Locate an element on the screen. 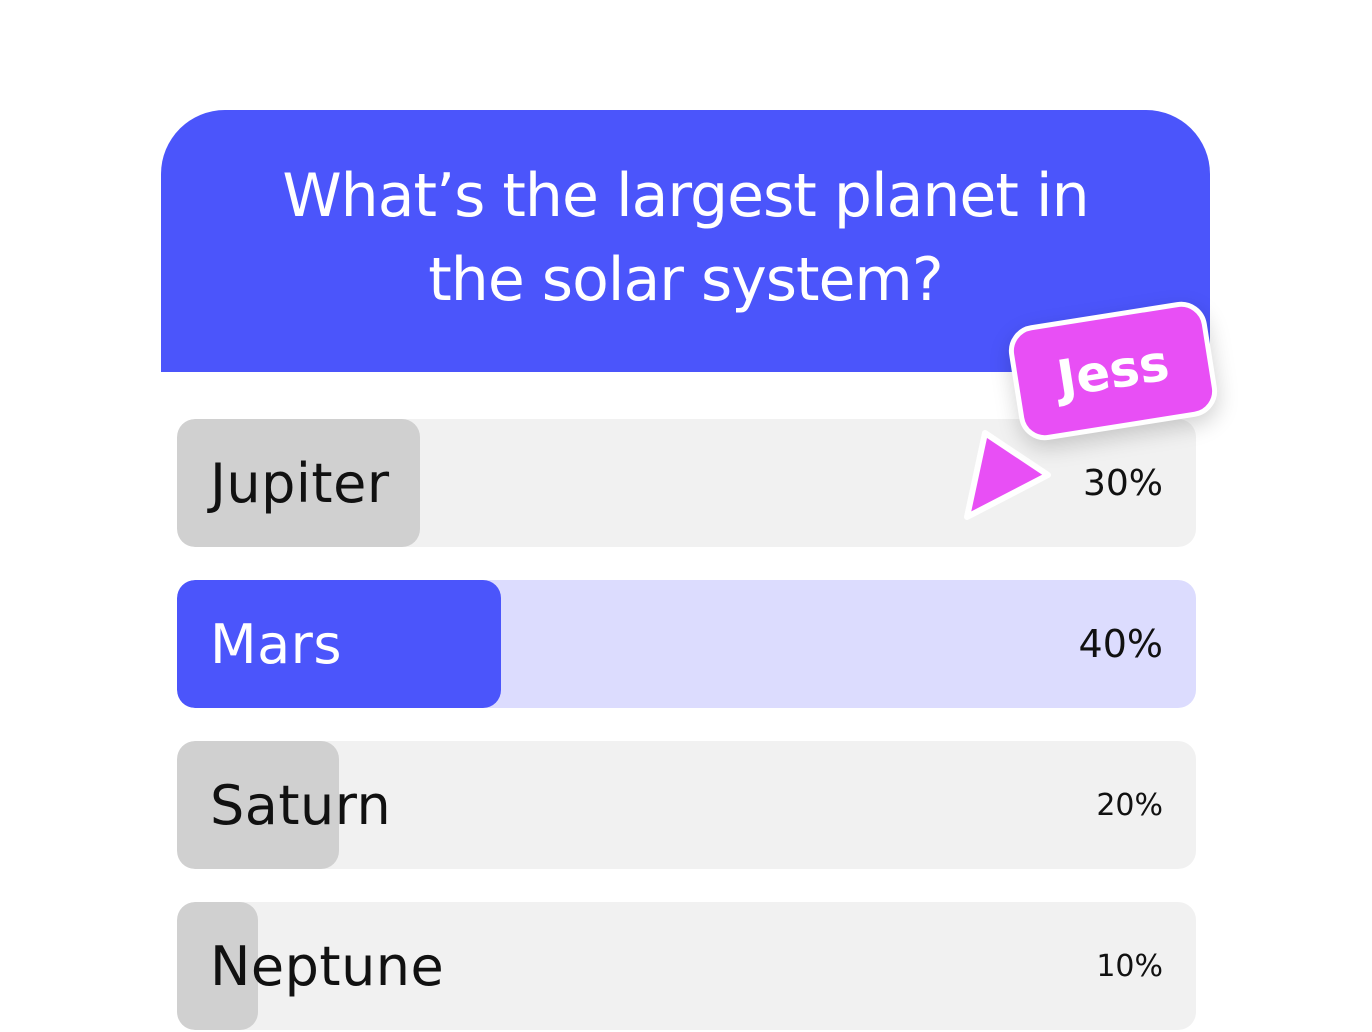 This screenshot has height=1032, width=1372. option-percent: 20% is located at coordinates (1129, 805).